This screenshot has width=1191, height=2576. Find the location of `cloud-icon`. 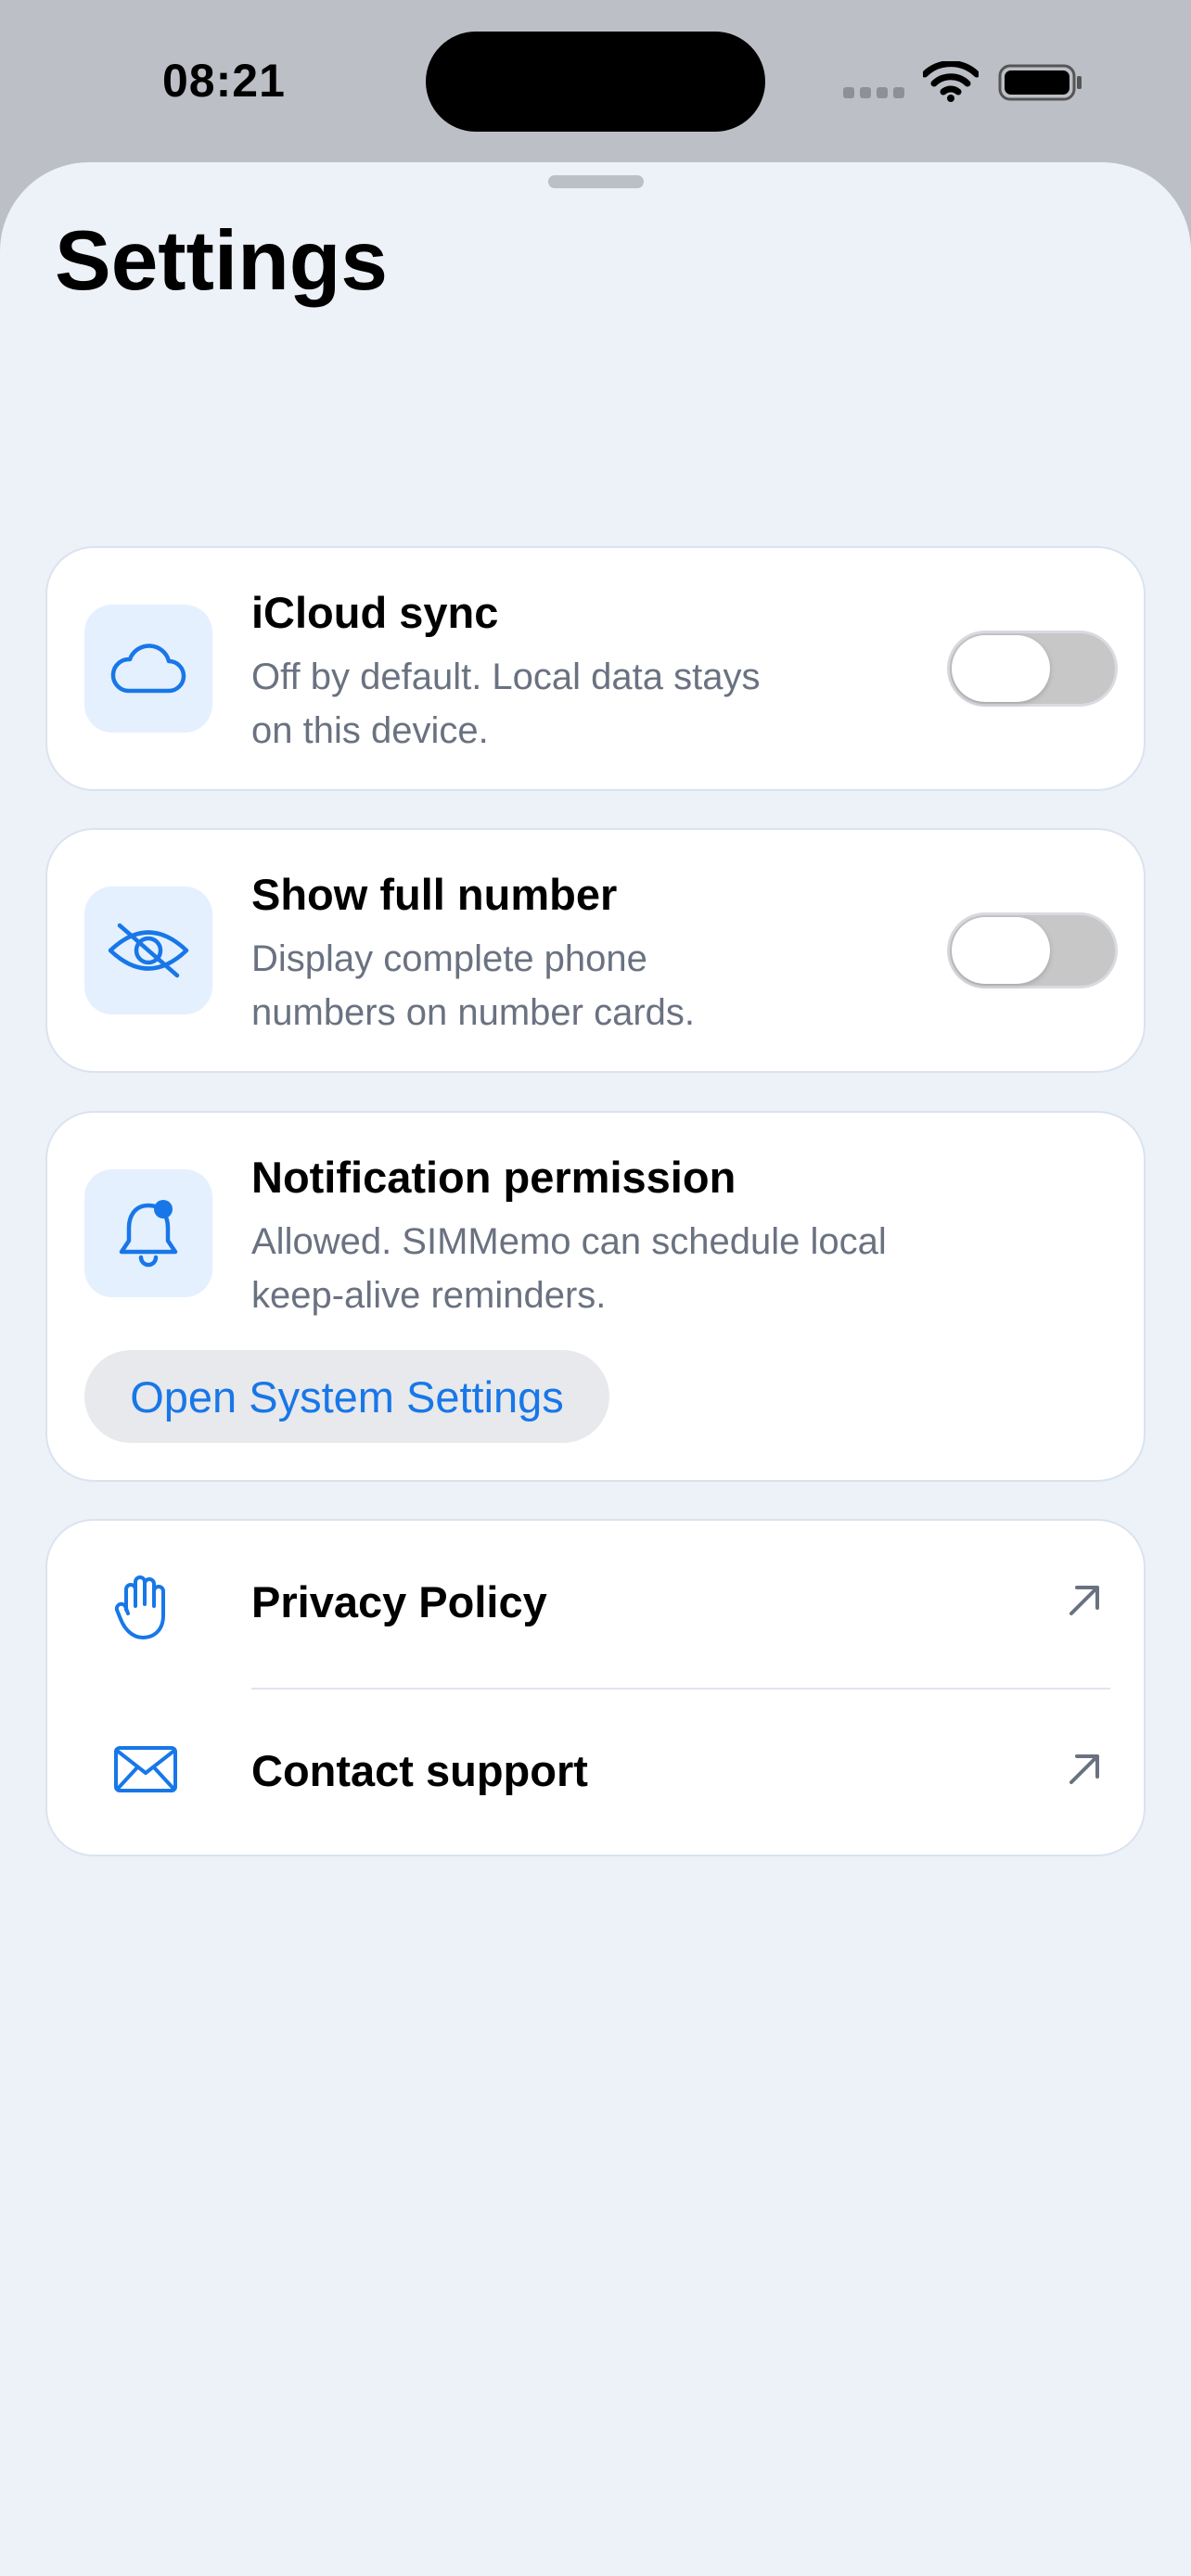

cloud-icon is located at coordinates (148, 669).